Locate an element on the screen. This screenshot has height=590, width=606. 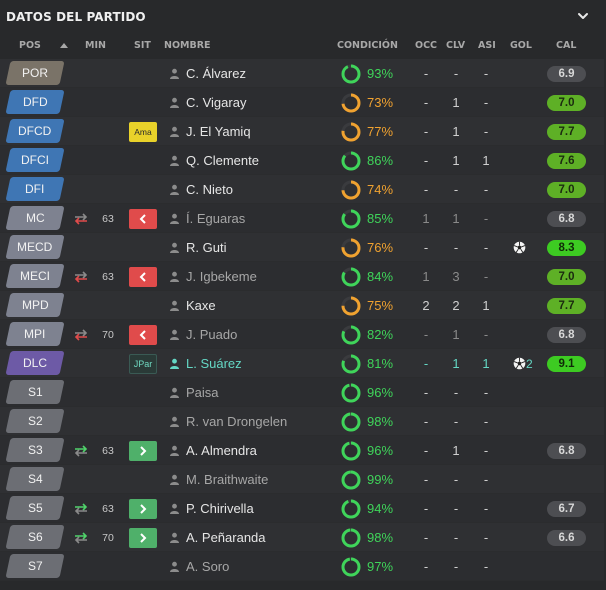
player-name: J. El Yamiq is located at coordinates (218, 131).